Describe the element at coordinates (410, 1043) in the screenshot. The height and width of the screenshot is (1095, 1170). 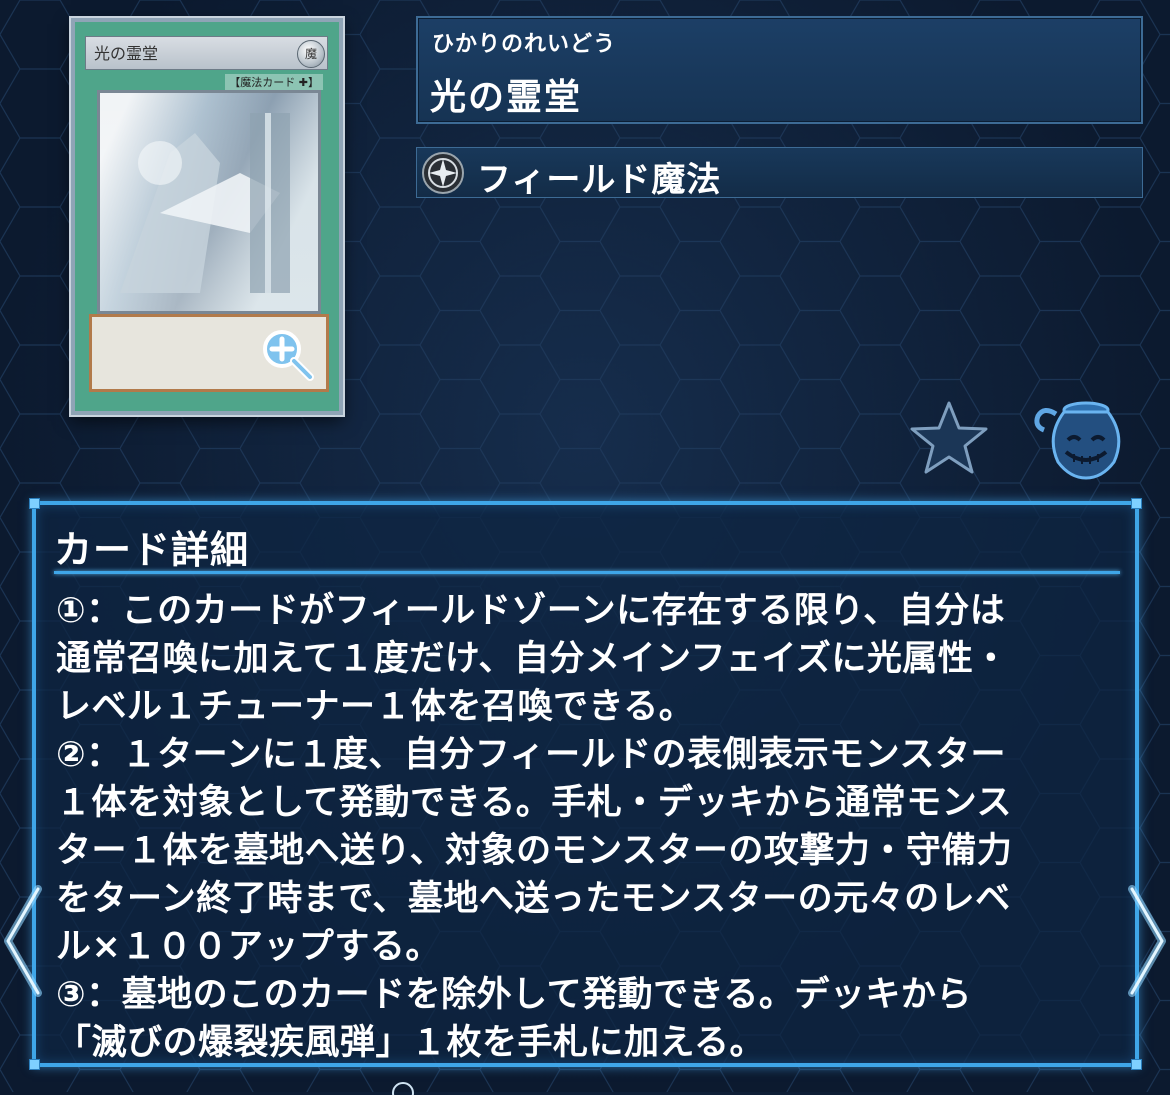
I see `effect-line: 「滅びの爆裂疾風弾」１枚を手札に加える。` at that location.